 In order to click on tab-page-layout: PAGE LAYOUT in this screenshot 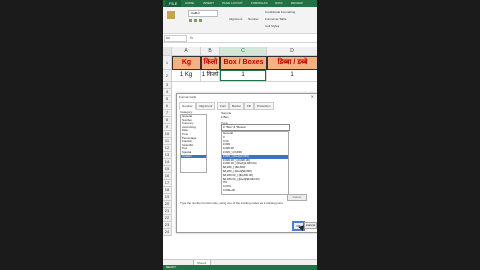, I will do `click(232, 3)`.